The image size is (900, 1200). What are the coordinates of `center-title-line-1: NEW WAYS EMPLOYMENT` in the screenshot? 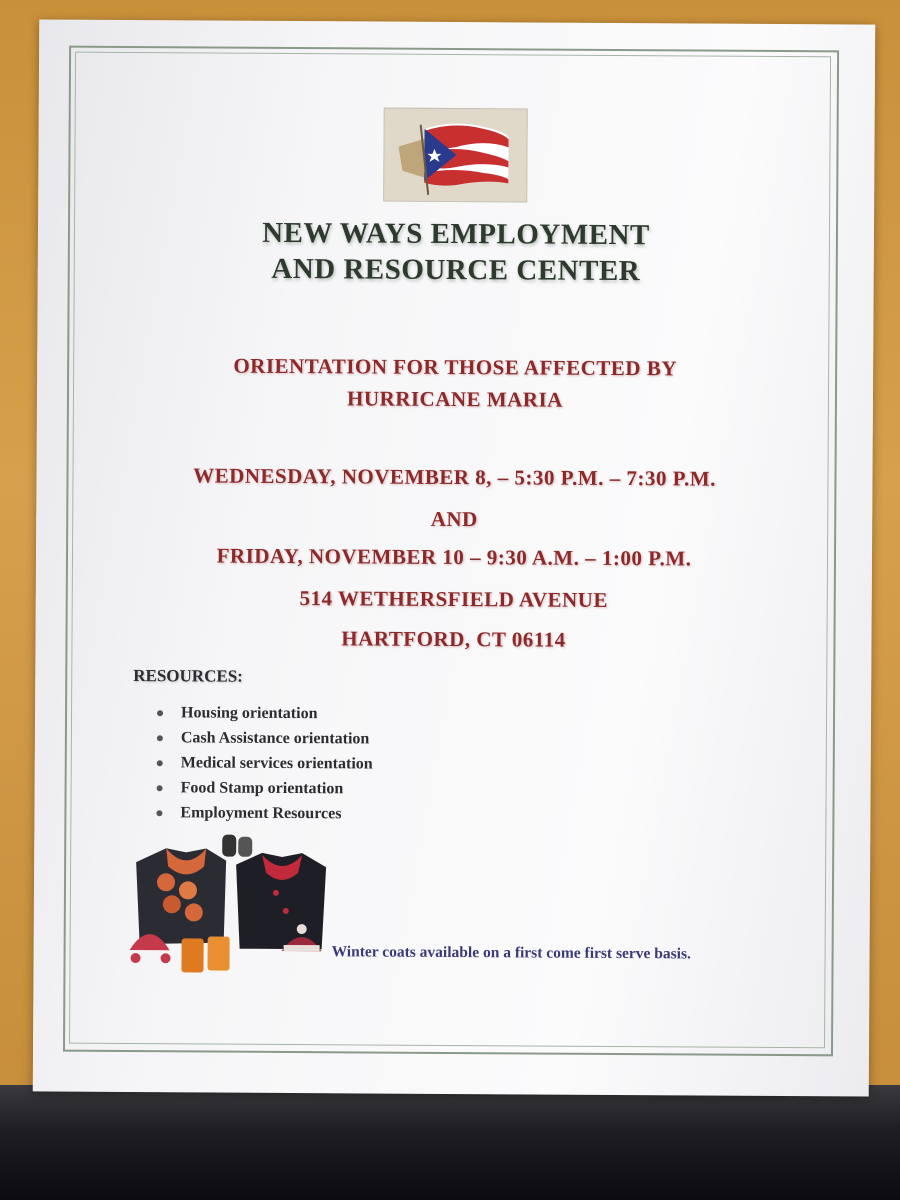 It's located at (456, 234).